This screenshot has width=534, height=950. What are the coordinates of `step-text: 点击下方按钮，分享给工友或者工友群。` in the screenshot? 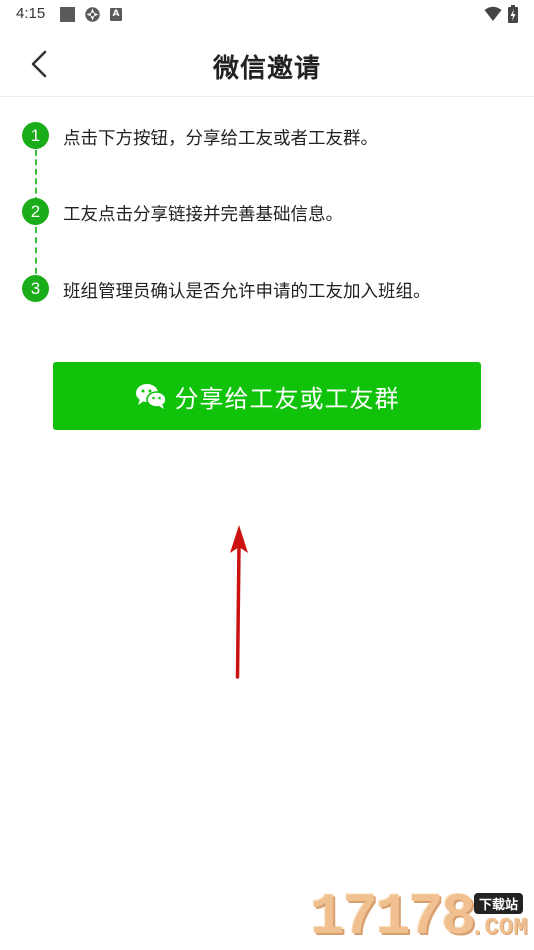 It's located at (220, 139).